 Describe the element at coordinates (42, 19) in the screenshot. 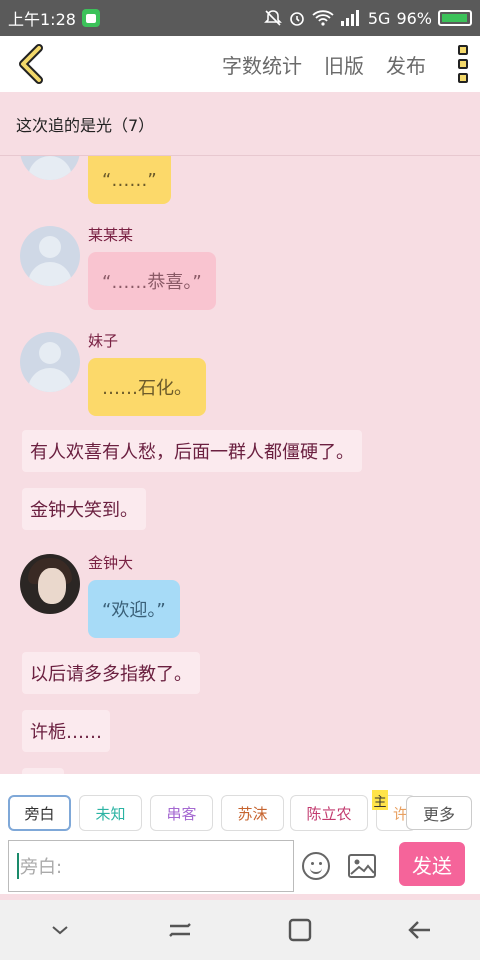

I see `clock: 上午1:28` at that location.